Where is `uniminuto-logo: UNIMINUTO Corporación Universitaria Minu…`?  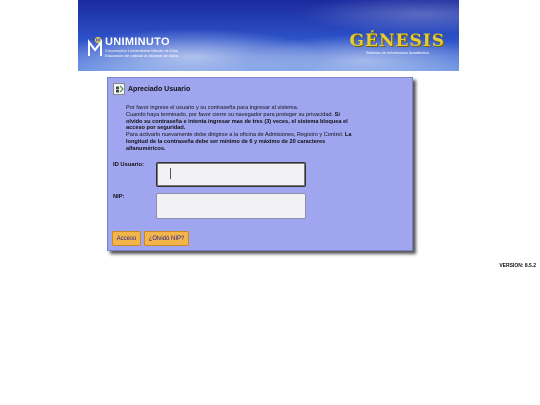 uniminuto-logo: UNIMINUTO Corporación Universitaria Minu… is located at coordinates (133, 47).